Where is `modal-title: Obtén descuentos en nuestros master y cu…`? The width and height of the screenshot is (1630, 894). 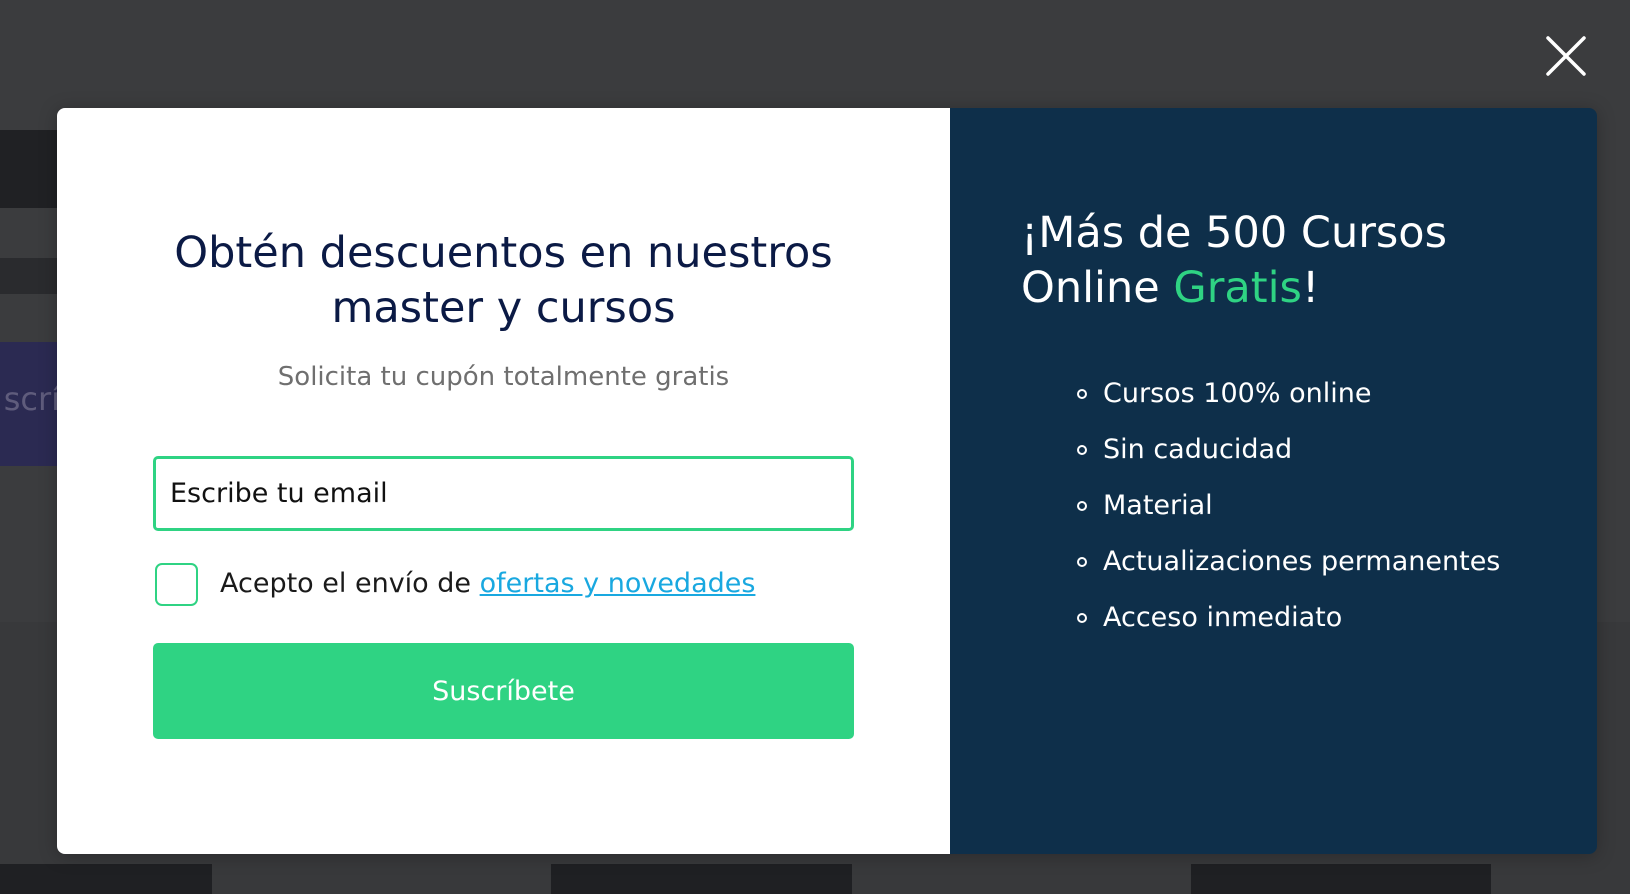 modal-title: Obtén descuentos en nuestros master y cu… is located at coordinates (503, 280).